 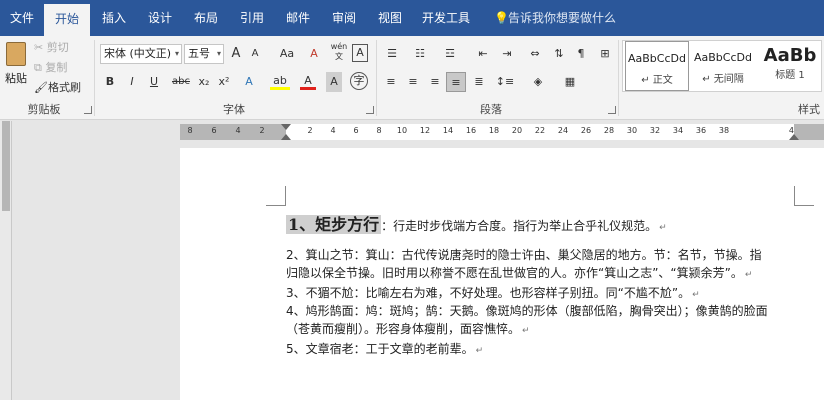 I want to click on font-name-select: 宋体 (中文正) ▾, so click(x=141, y=54).